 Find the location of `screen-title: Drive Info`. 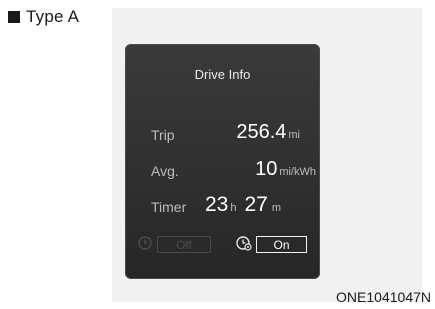

screen-title: Drive Info is located at coordinates (222, 74).